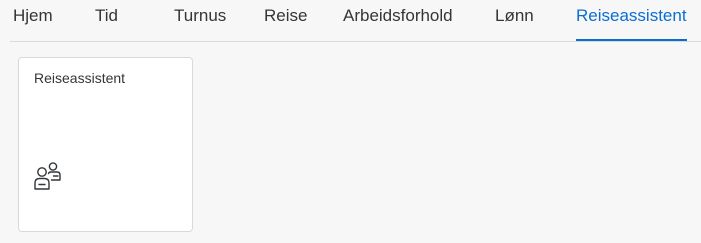 The image size is (701, 243). I want to click on tab-reise: Reise, so click(285, 23).